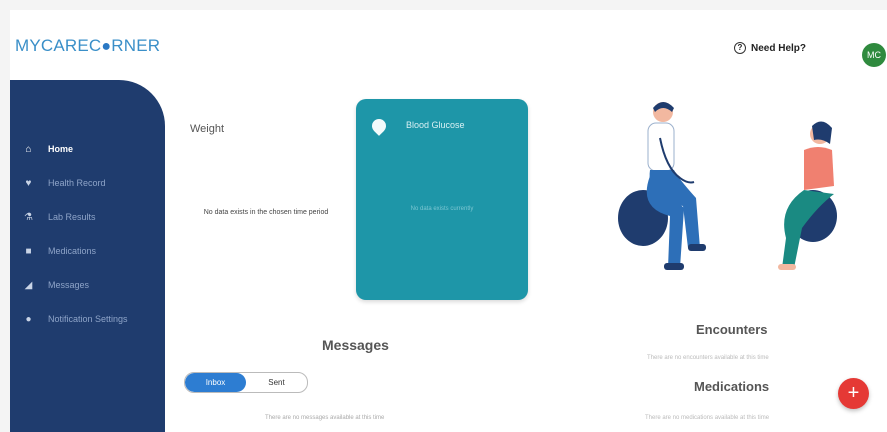 The width and height of the screenshot is (887, 432). I want to click on sidebar-item-label: Notification Settings, so click(88, 319).